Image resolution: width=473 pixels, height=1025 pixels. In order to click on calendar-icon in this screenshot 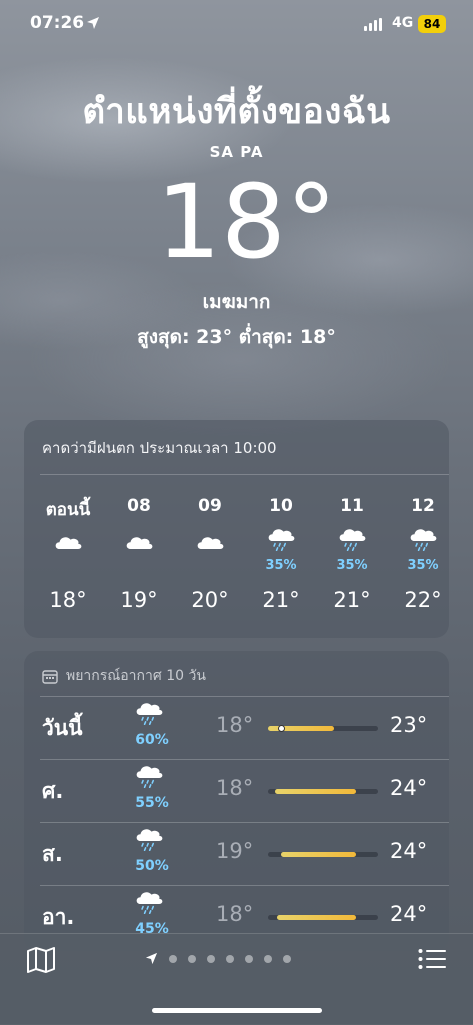, I will do `click(50, 676)`.